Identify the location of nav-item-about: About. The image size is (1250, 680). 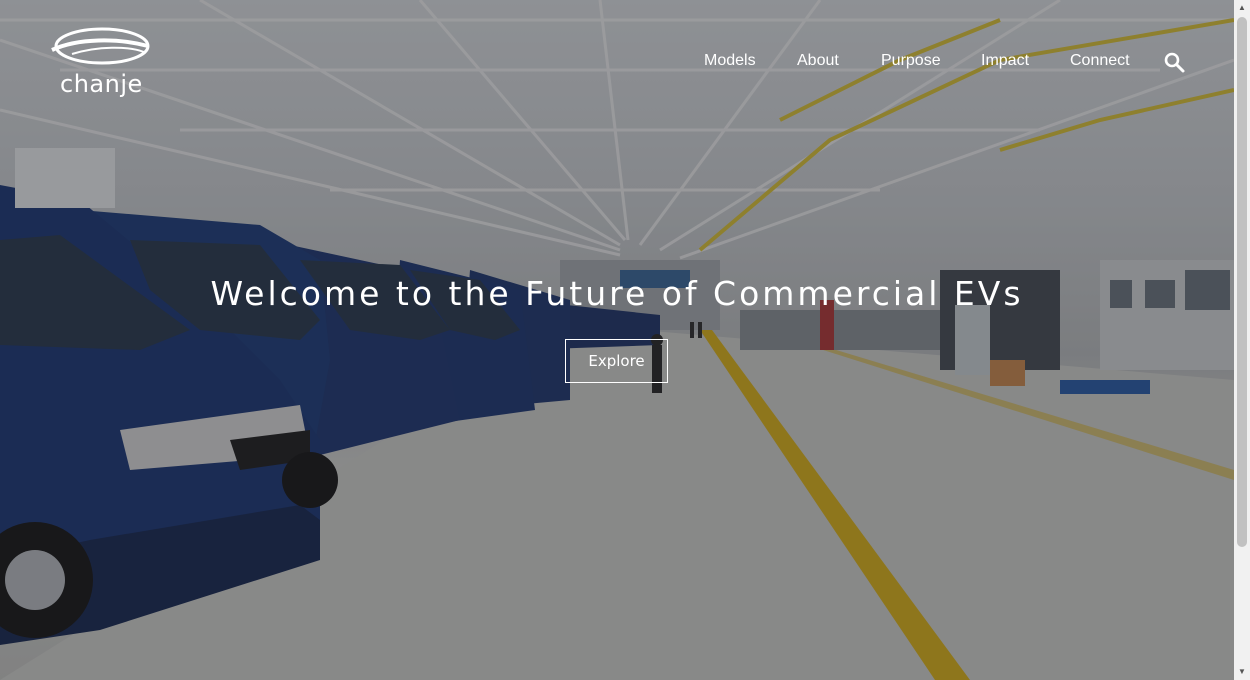
(818, 61).